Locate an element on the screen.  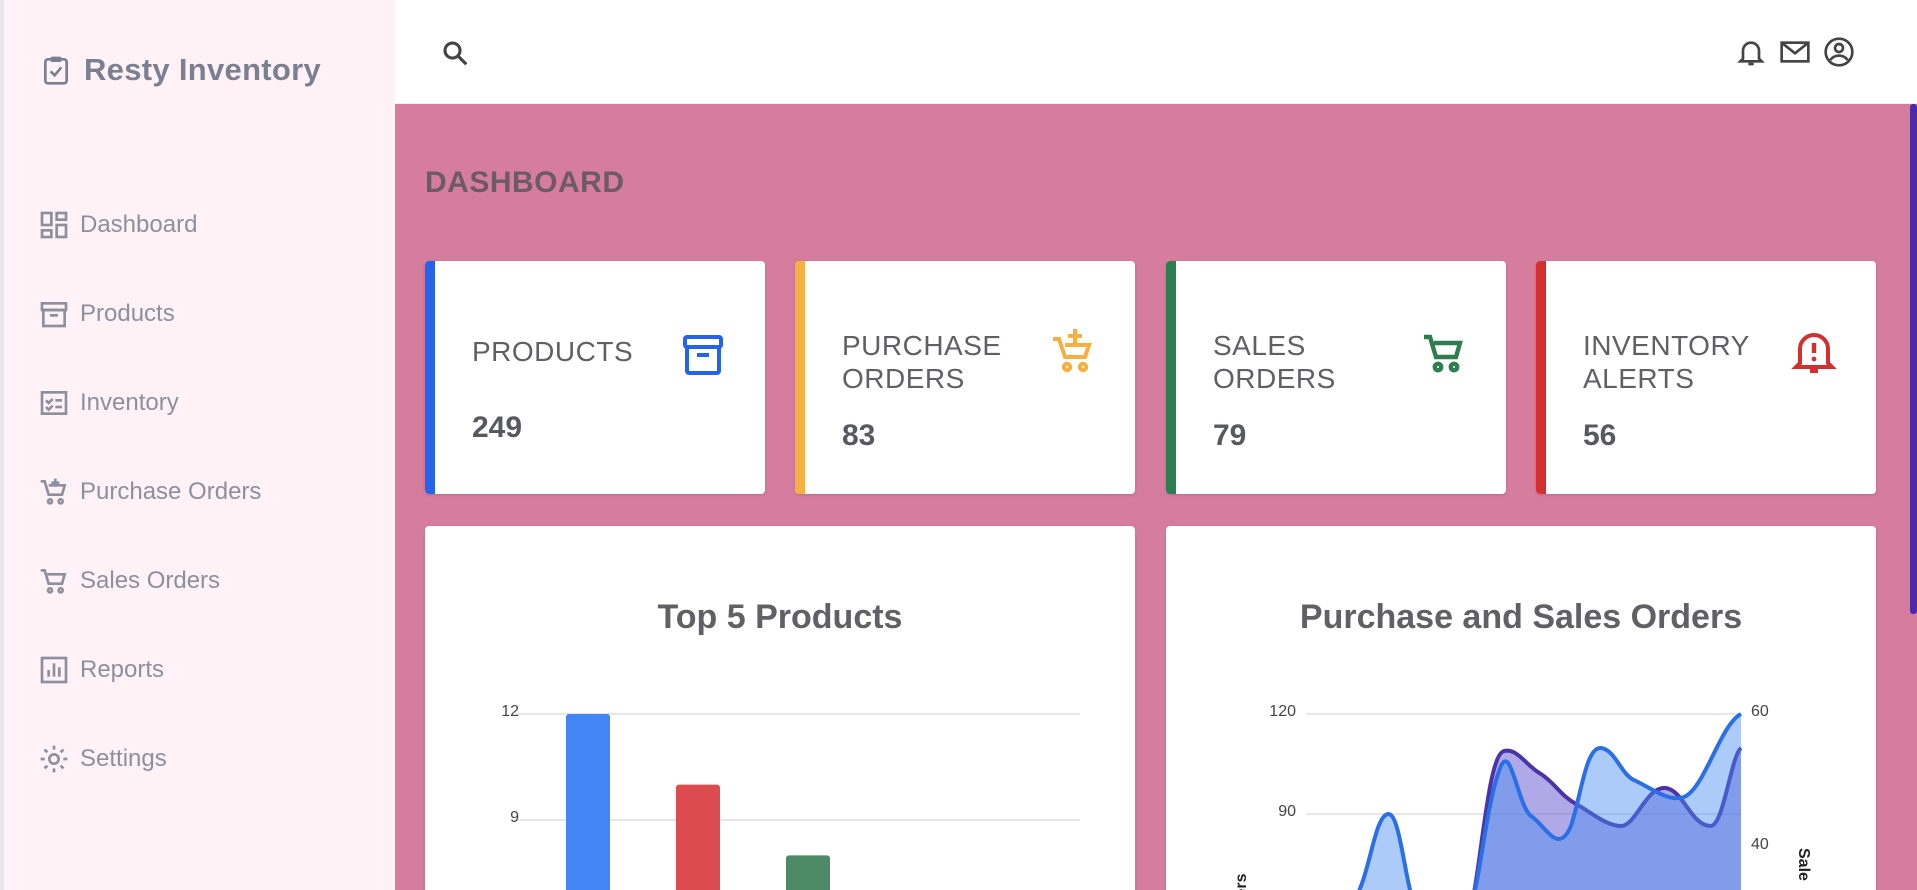
y-left-axis-label: Orders is located at coordinates (1241, 881).